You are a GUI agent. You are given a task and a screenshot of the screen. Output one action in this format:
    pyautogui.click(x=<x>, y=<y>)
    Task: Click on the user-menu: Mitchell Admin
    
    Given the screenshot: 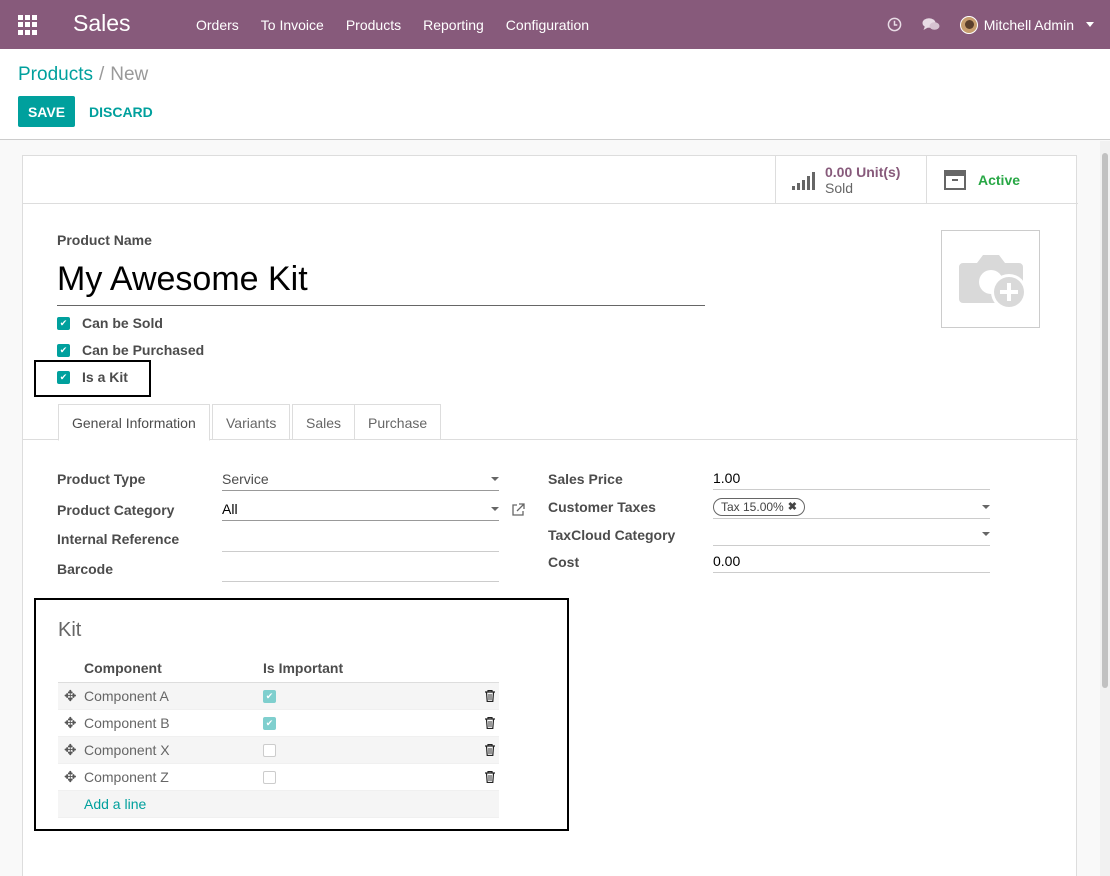 What is the action you would take?
    pyautogui.click(x=1026, y=24)
    